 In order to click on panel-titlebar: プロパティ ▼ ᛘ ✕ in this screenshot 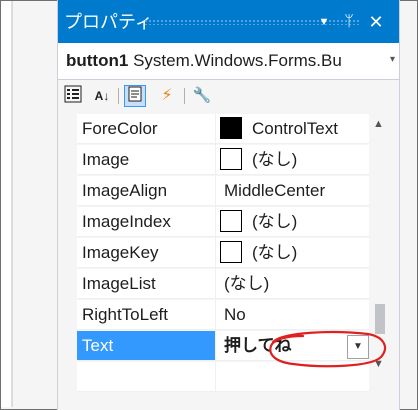, I will do `click(228, 21)`.